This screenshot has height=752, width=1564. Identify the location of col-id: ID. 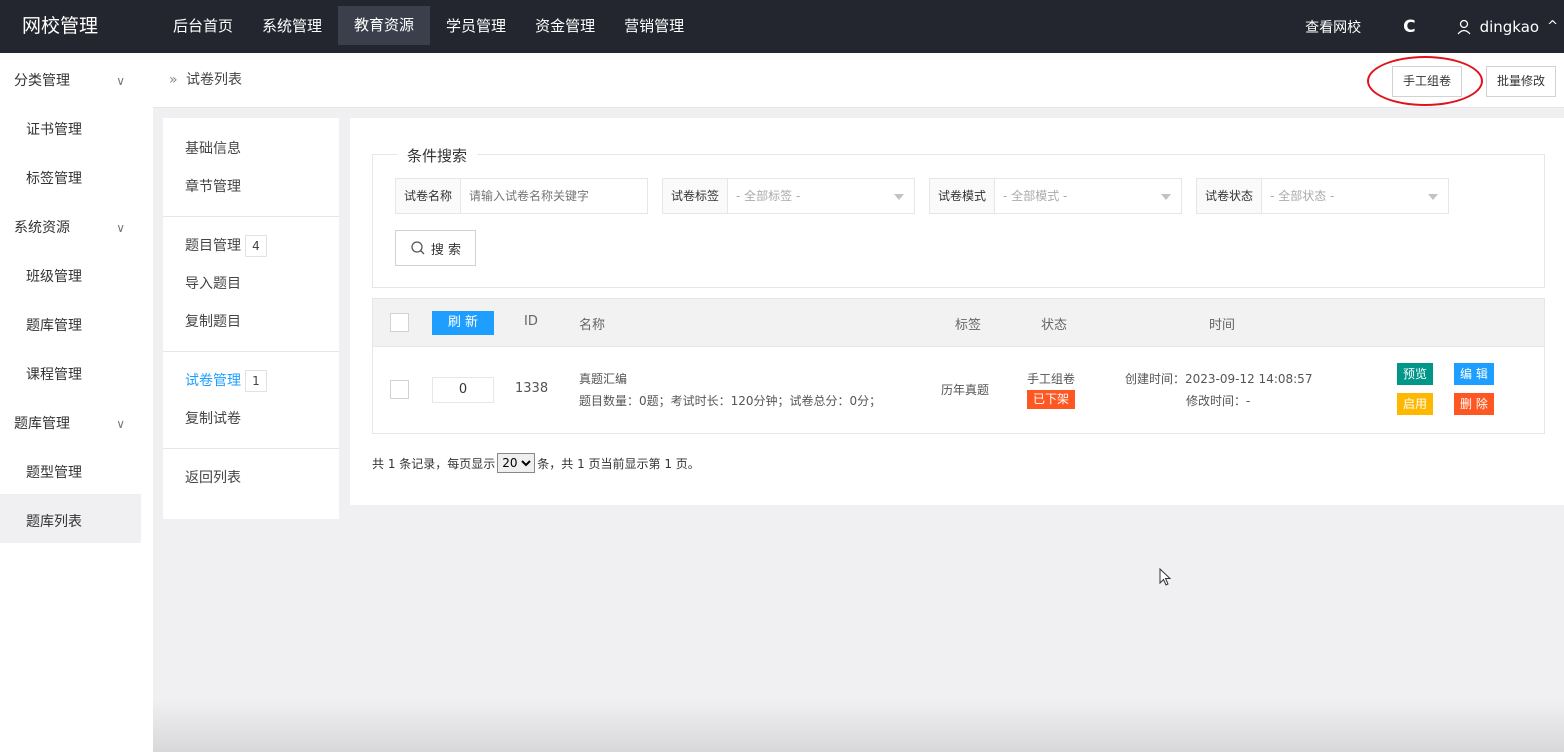
(531, 321).